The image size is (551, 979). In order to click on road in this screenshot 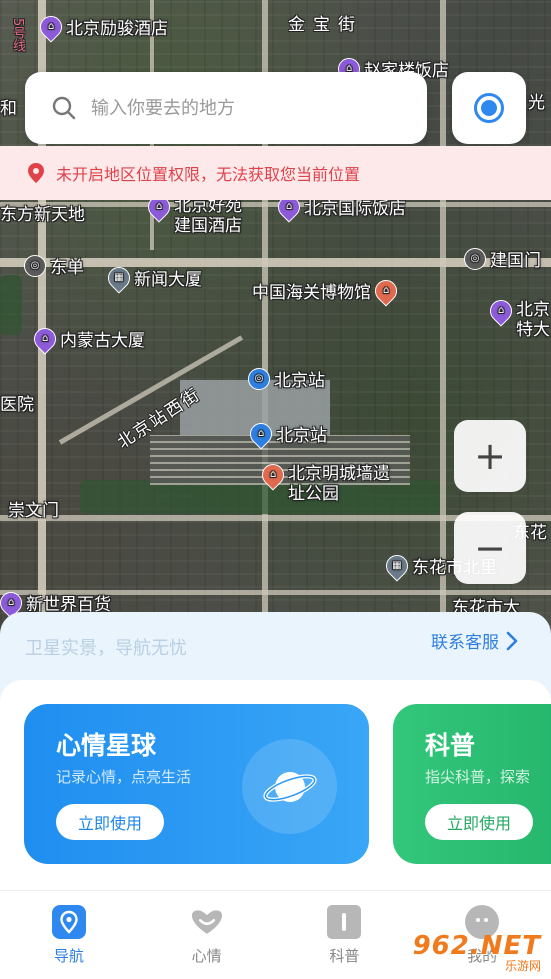, I will do `click(443, 320)`.